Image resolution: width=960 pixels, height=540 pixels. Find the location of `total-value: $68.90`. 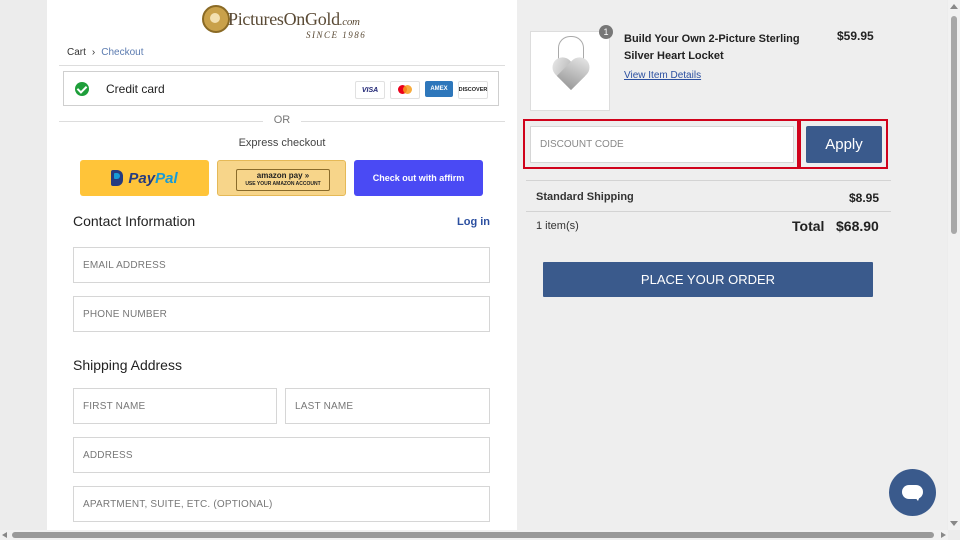

total-value: $68.90 is located at coordinates (857, 226).